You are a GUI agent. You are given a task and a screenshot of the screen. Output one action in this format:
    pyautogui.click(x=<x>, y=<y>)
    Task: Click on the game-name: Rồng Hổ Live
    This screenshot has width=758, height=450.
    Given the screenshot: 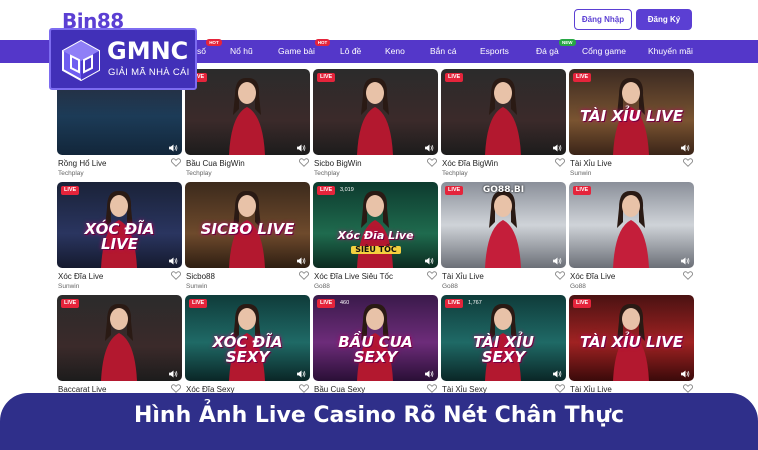 What is the action you would take?
    pyautogui.click(x=82, y=163)
    